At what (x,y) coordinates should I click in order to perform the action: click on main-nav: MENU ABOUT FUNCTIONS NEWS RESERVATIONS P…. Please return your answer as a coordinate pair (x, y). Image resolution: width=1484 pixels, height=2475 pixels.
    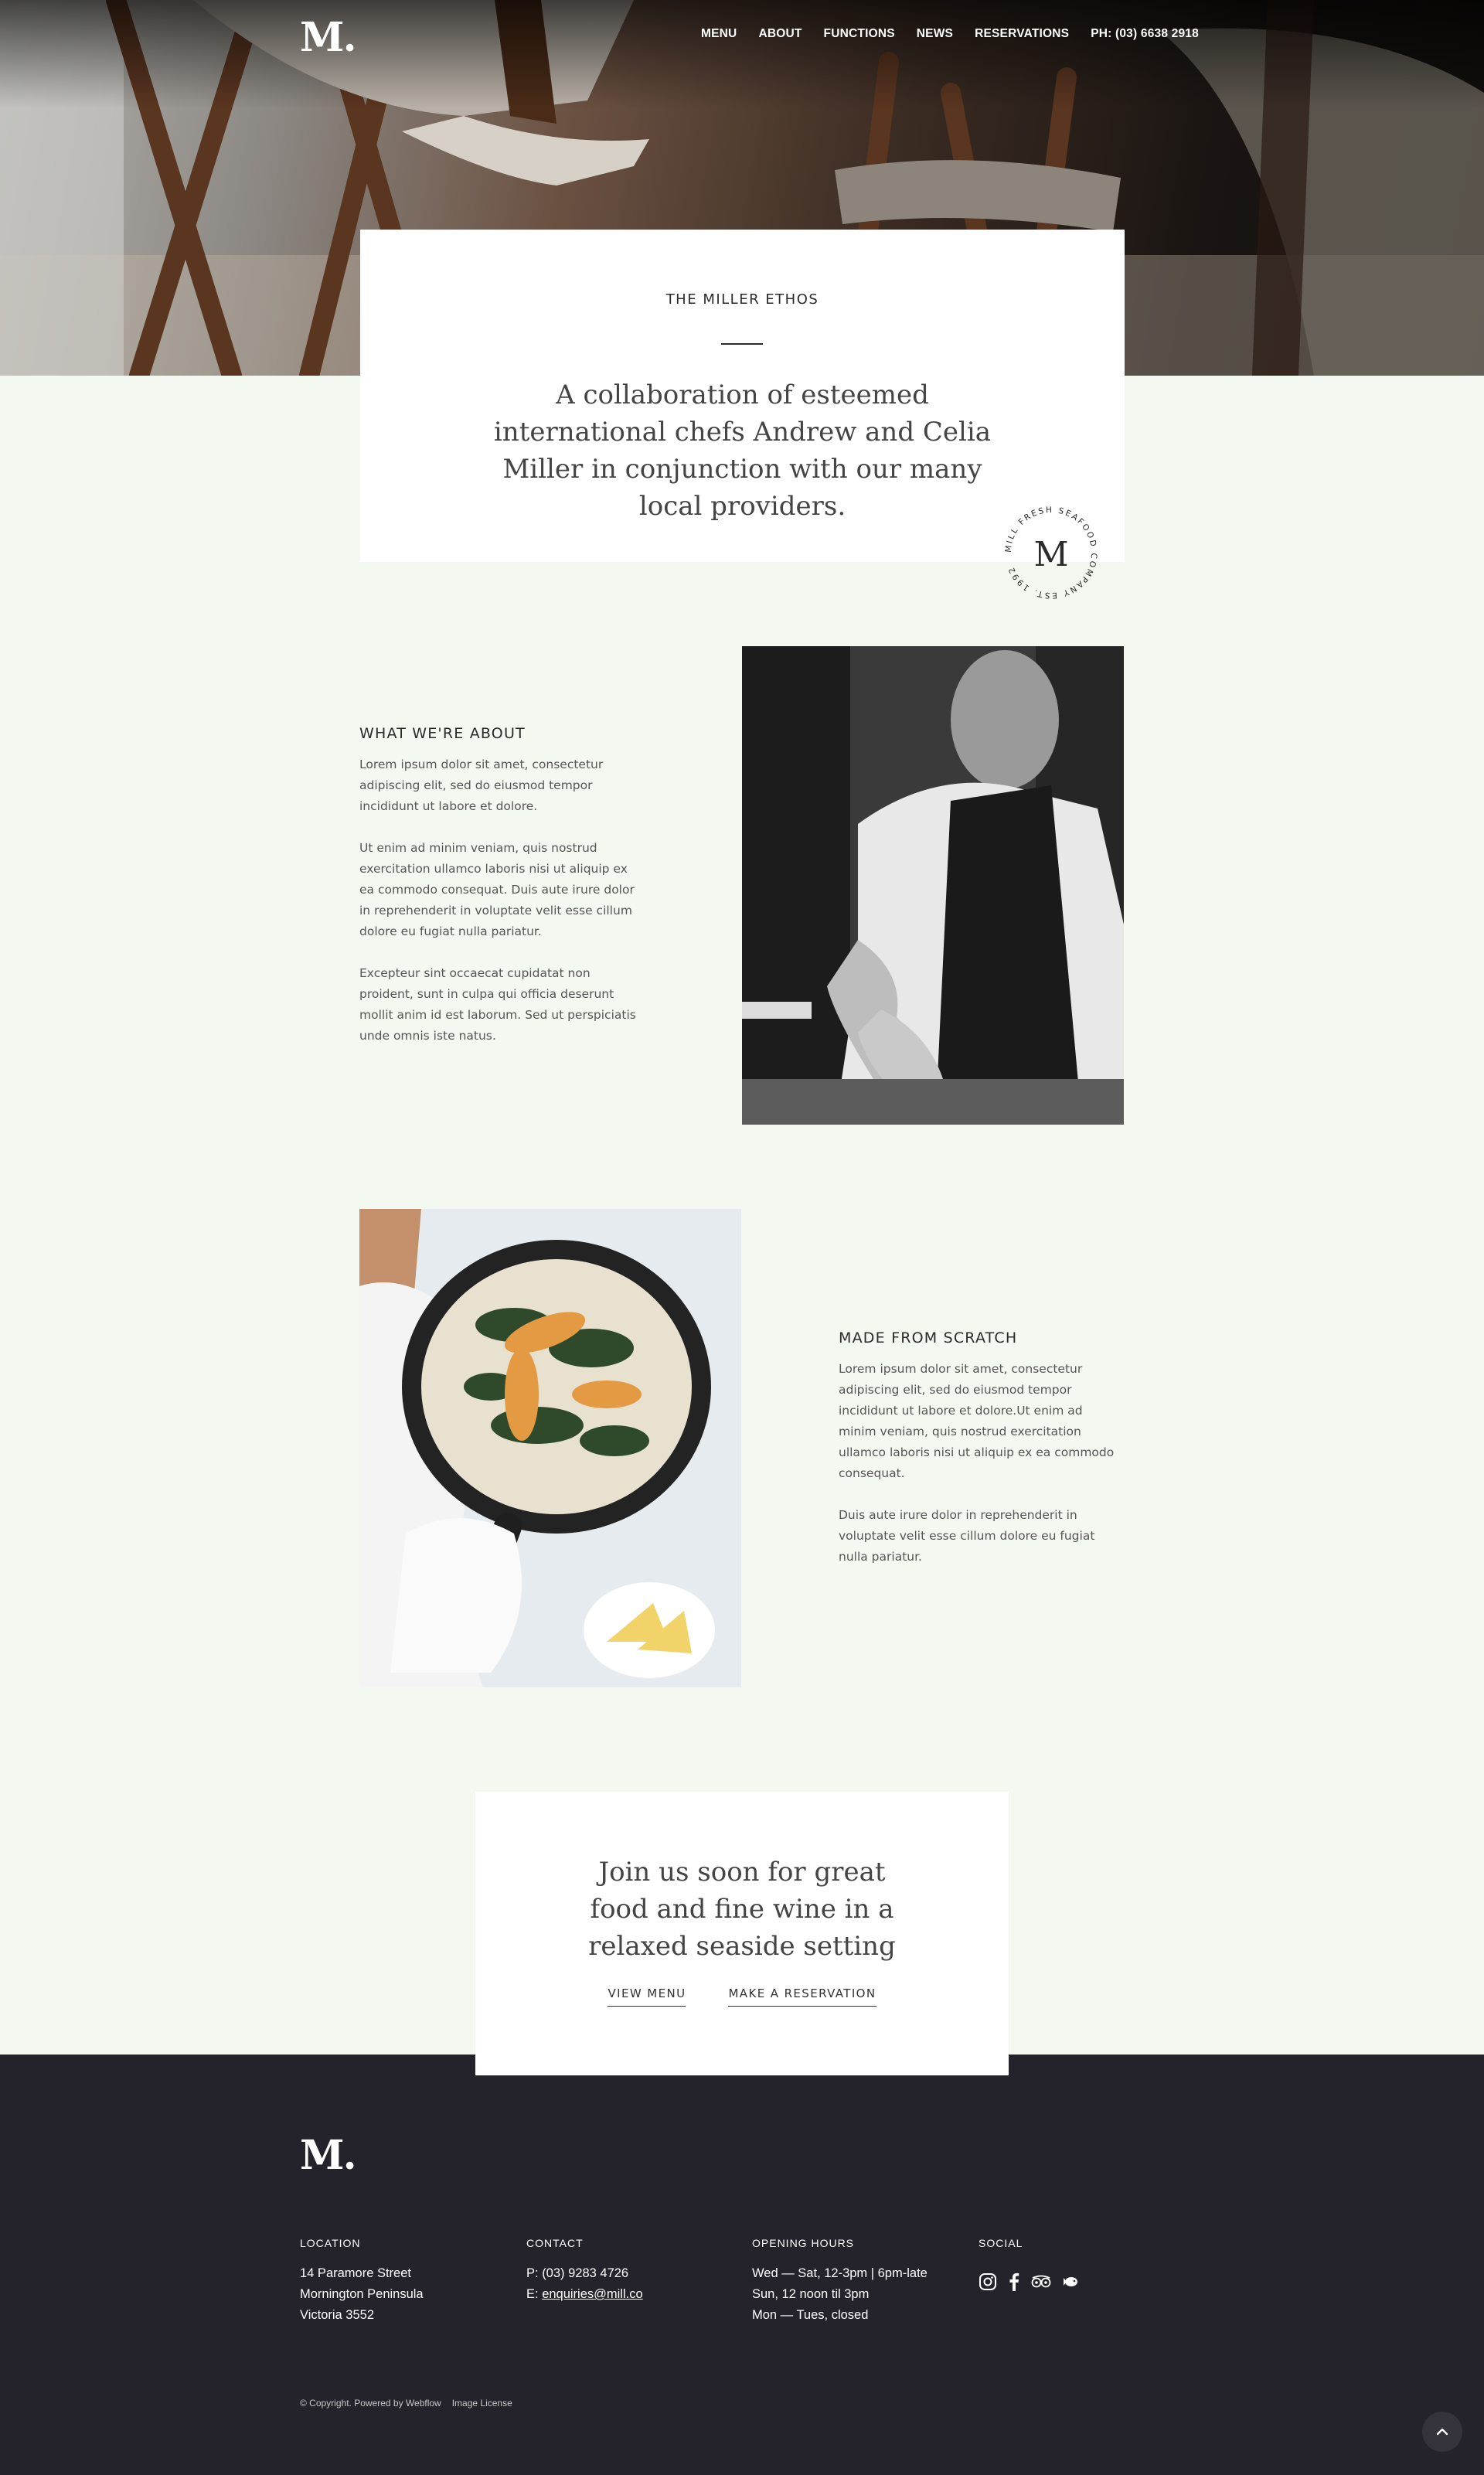
    Looking at the image, I should click on (950, 34).